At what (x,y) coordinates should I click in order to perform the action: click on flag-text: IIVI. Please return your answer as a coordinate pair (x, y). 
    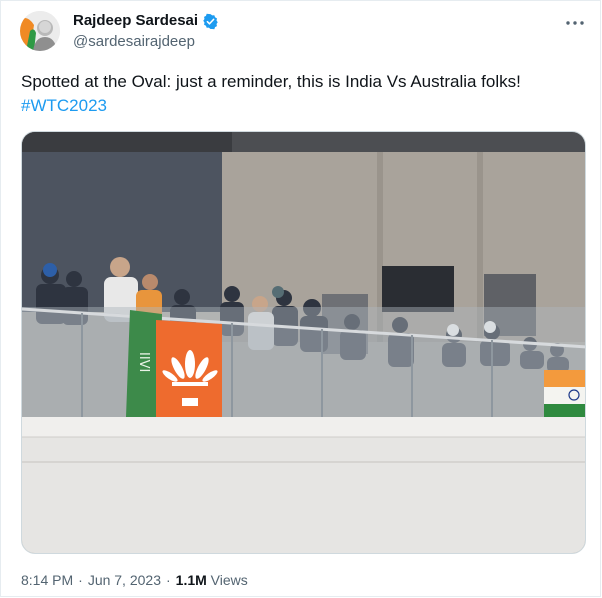
    Looking at the image, I should click on (143, 362).